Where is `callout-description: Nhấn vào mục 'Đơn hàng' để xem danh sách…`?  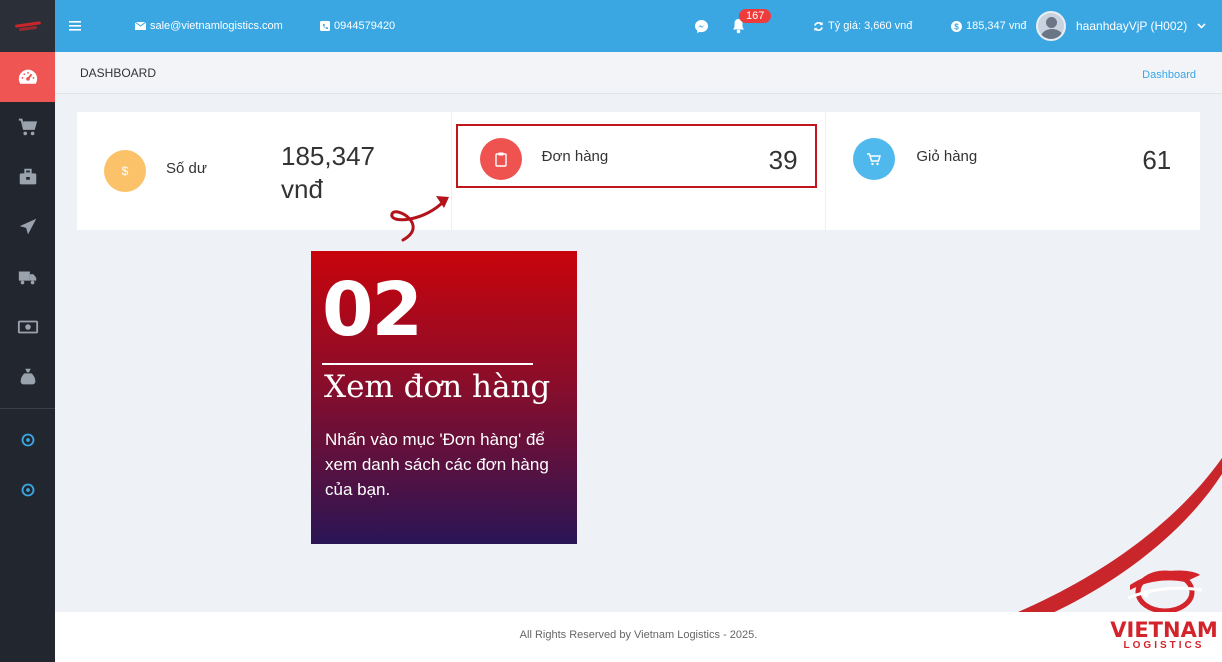 callout-description: Nhấn vào mục 'Đơn hàng' để xem danh sách… is located at coordinates (437, 464).